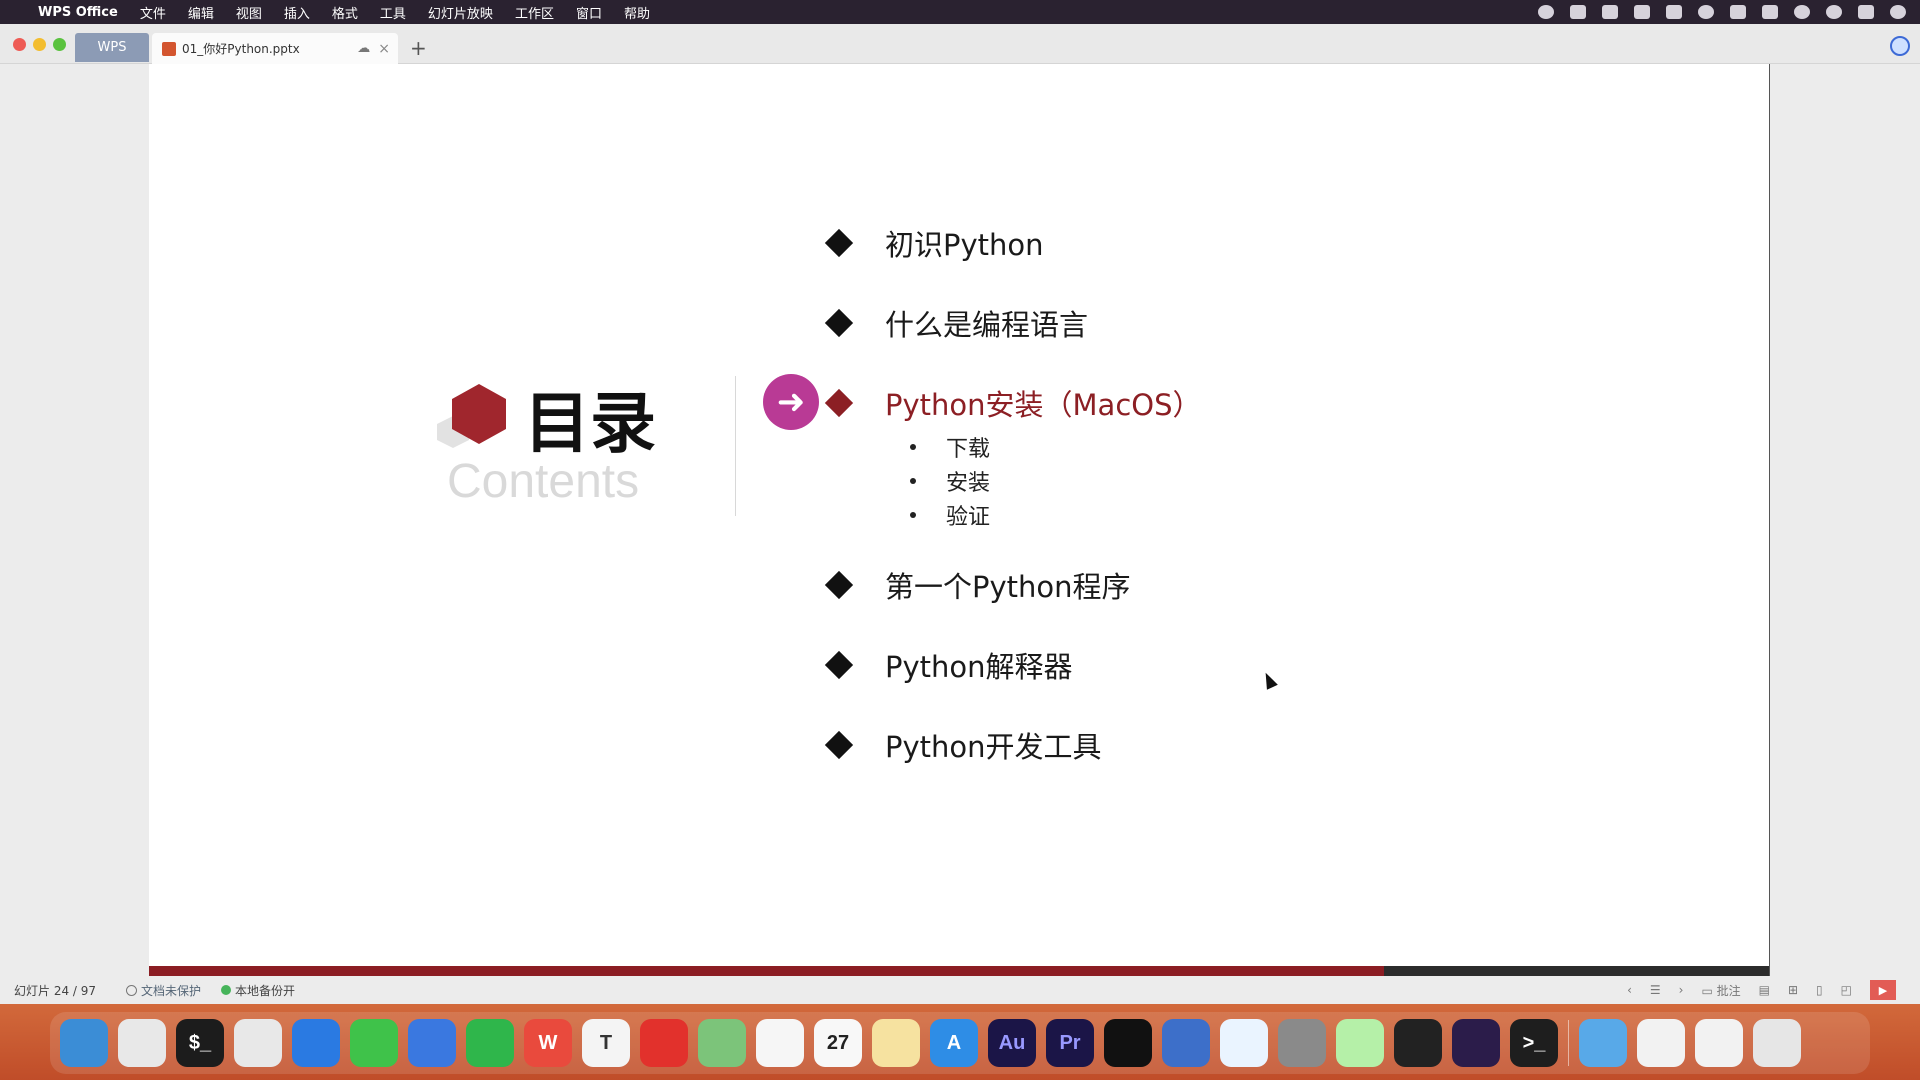 The height and width of the screenshot is (1080, 1920). Describe the element at coordinates (1186, 1043) in the screenshot. I see `screen-icon` at that location.